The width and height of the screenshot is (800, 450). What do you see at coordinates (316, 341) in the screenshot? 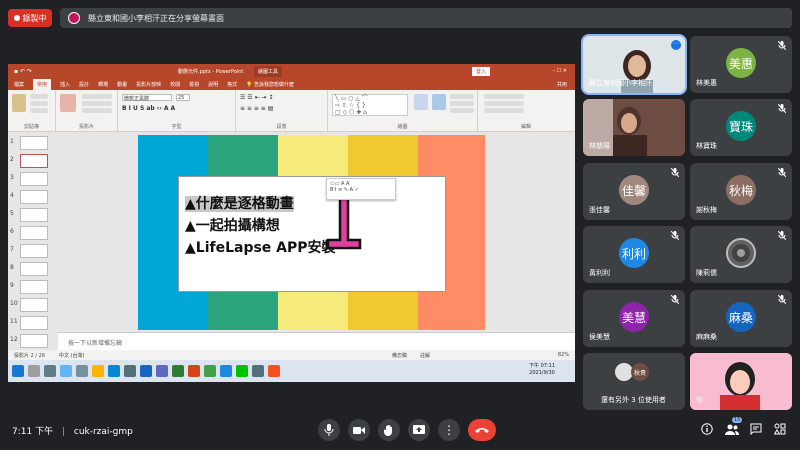
I see `notes-pane: 按一下以新增備忘稿` at bounding box center [316, 341].